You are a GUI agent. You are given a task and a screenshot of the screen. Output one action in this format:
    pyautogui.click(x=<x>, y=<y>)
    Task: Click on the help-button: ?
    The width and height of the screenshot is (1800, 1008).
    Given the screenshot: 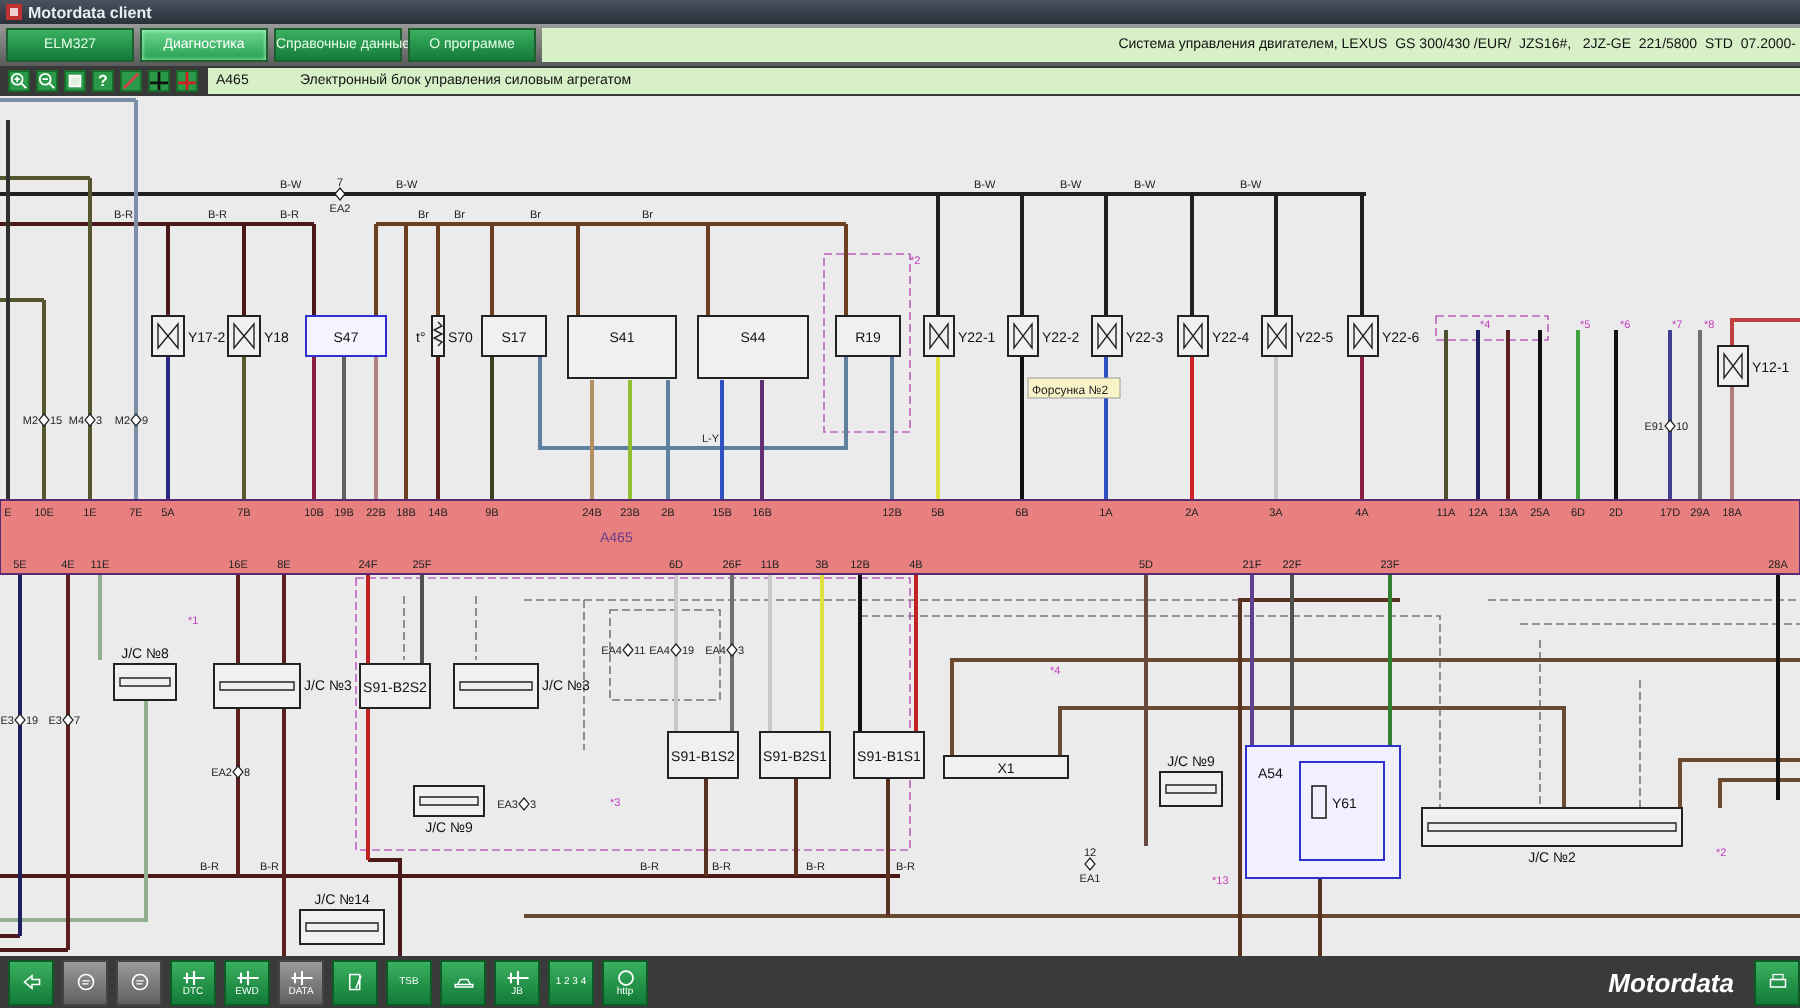 What is the action you would take?
    pyautogui.click(x=103, y=81)
    